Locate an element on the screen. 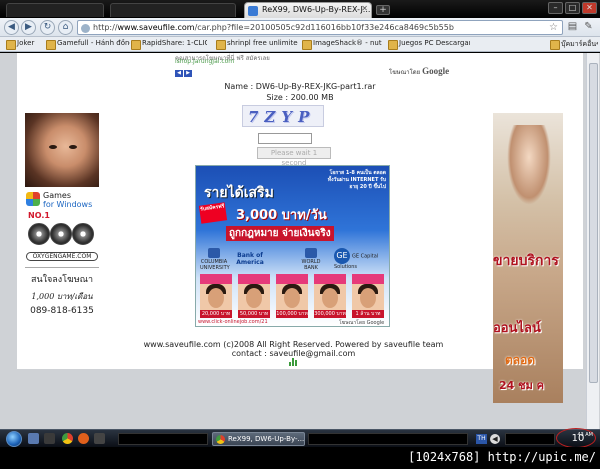 The width and height of the screenshot is (600, 469). other-bookmarks: บุ๊คมาร์คอื่นๆ is located at coordinates (574, 44).